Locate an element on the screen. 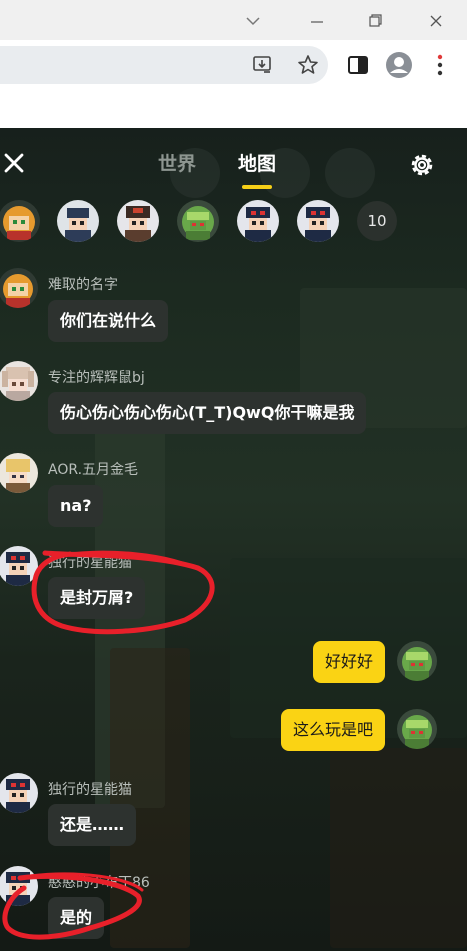 Image resolution: width=467 pixels, height=951 pixels. sender-name: 难取的名字 is located at coordinates (83, 285).